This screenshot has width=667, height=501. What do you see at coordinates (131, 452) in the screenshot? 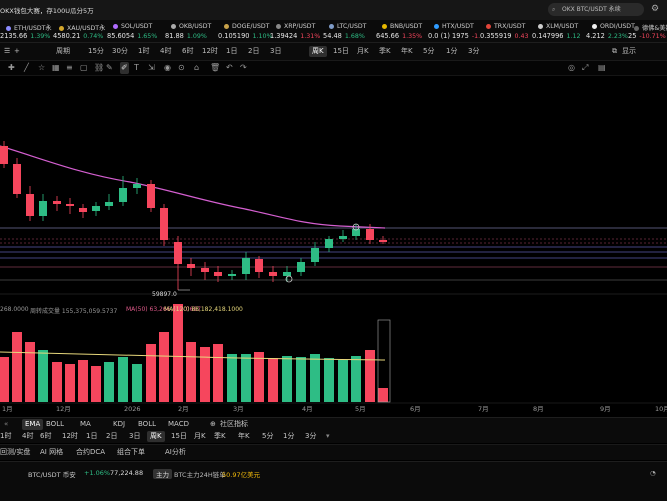
I see `tool-tab-4: 组合下单` at bounding box center [131, 452].